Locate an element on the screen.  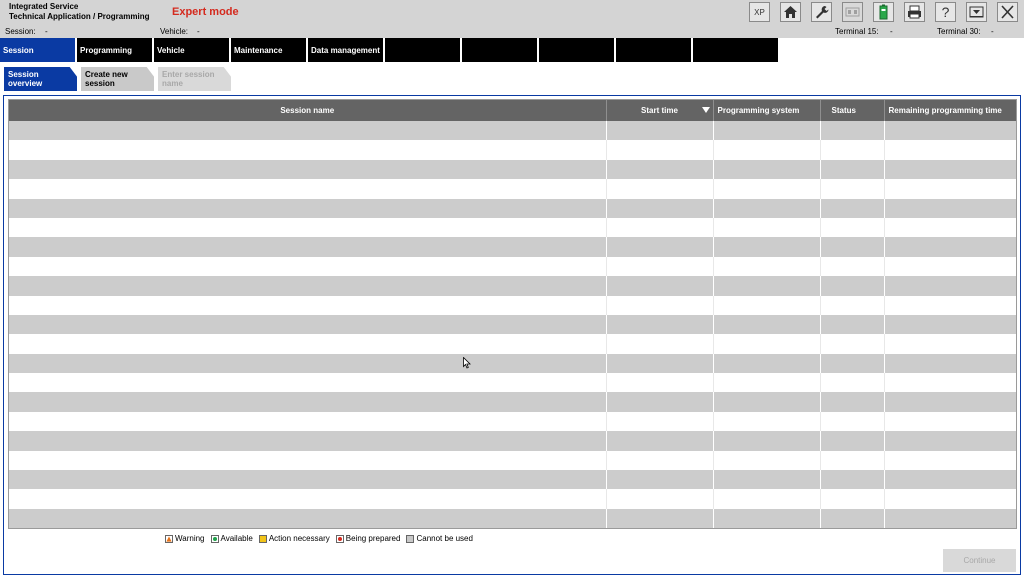
tab-vehicle: Vehicle is located at coordinates (191, 50).